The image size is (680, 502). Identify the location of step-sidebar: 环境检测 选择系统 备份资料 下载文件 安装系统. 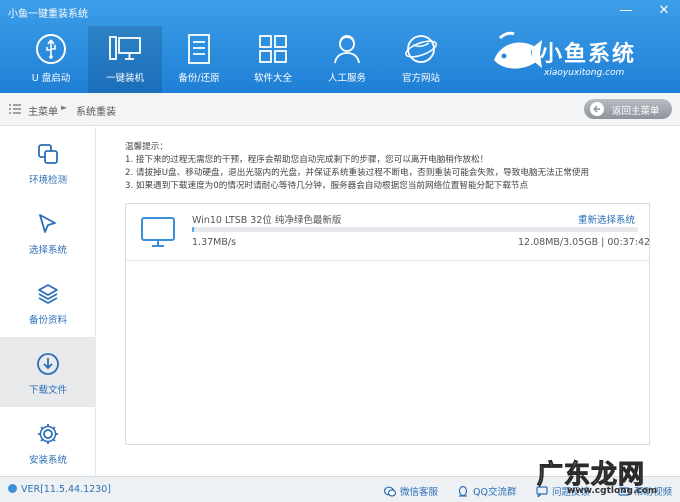
(48, 301).